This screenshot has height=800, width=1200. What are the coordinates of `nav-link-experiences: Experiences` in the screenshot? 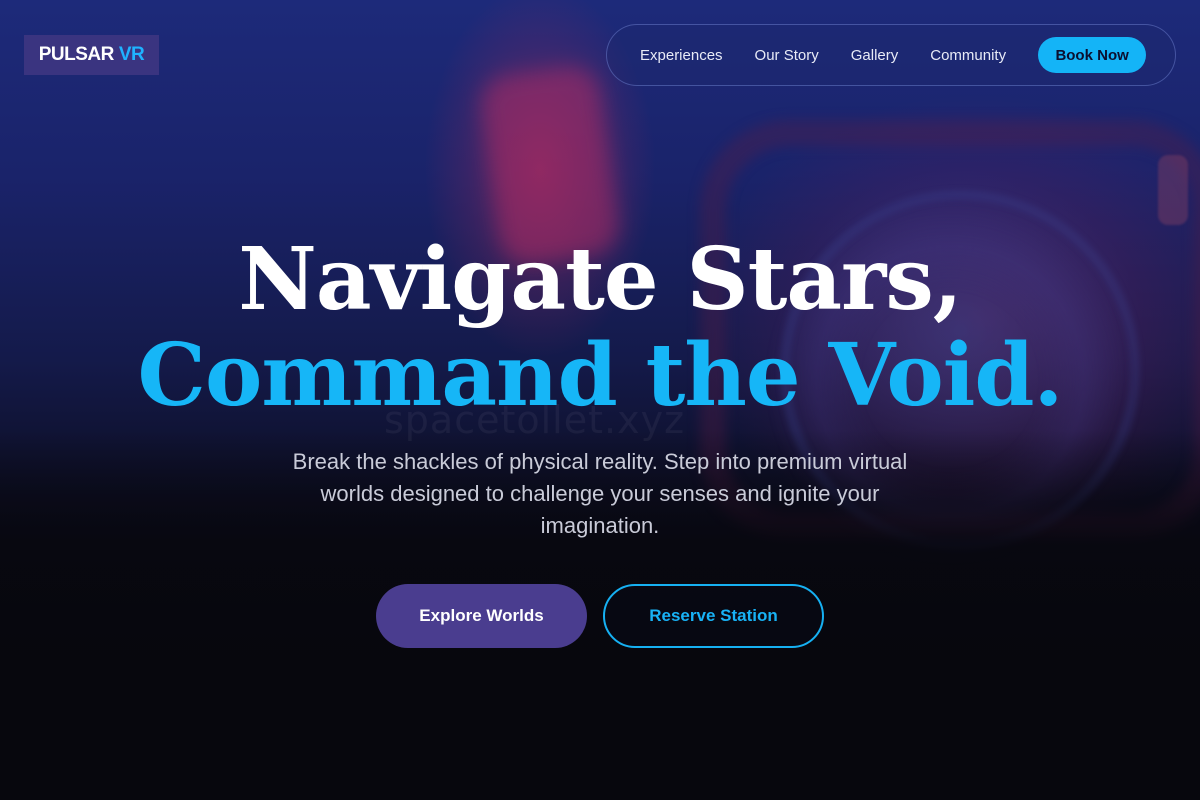 It's located at (681, 55).